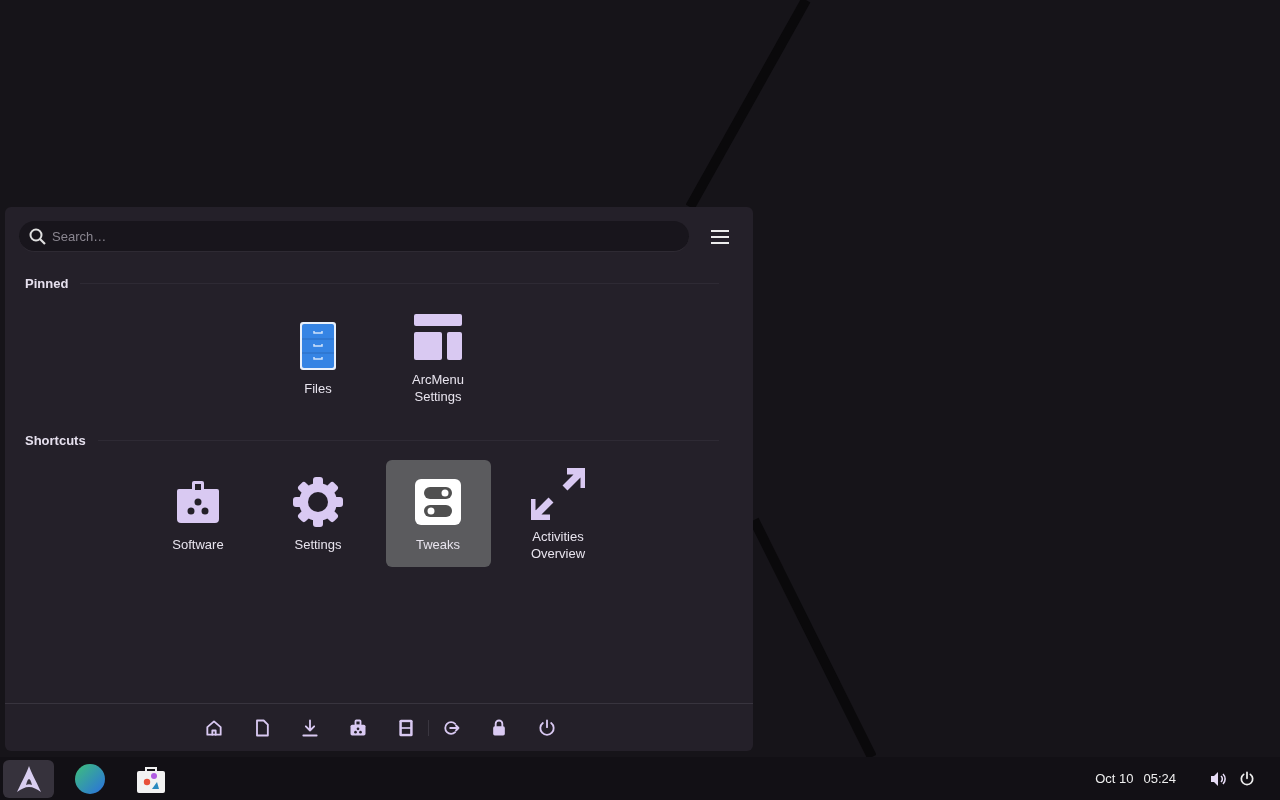 This screenshot has width=1280, height=800. What do you see at coordinates (37, 236) in the screenshot?
I see `search-icon` at bounding box center [37, 236].